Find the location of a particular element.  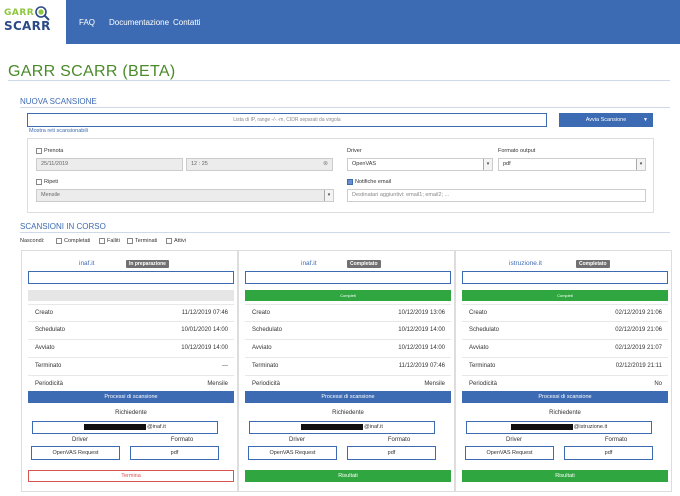

start-scan-label: Avvia Scansione is located at coordinates (606, 120).